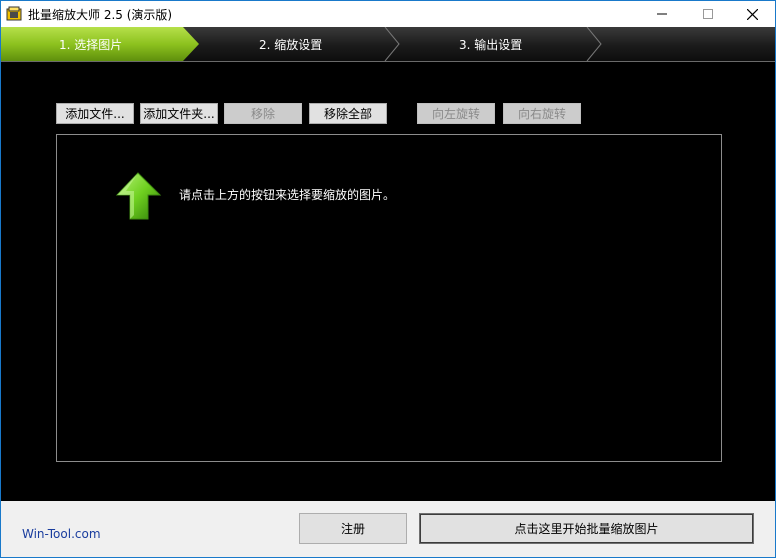  Describe the element at coordinates (287, 195) in the screenshot. I see `empty-list-hint: 请点击上方的按钮来选择要缩放的图片。` at that location.